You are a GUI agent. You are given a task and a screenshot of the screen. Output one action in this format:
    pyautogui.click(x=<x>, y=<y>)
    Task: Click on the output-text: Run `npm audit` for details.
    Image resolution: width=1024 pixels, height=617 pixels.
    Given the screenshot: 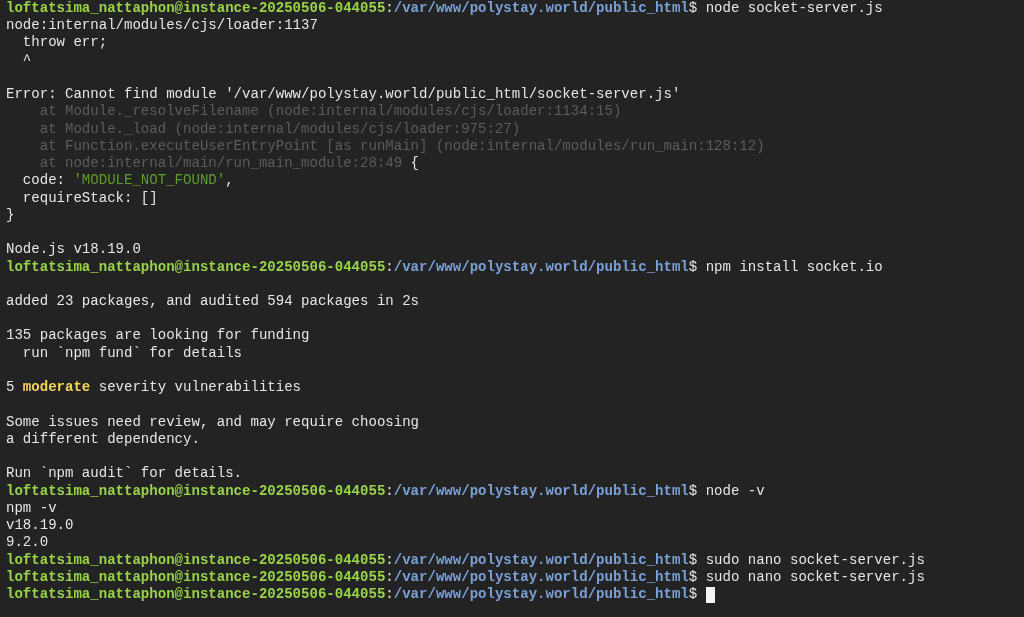 What is the action you would take?
    pyautogui.click(x=124, y=474)
    